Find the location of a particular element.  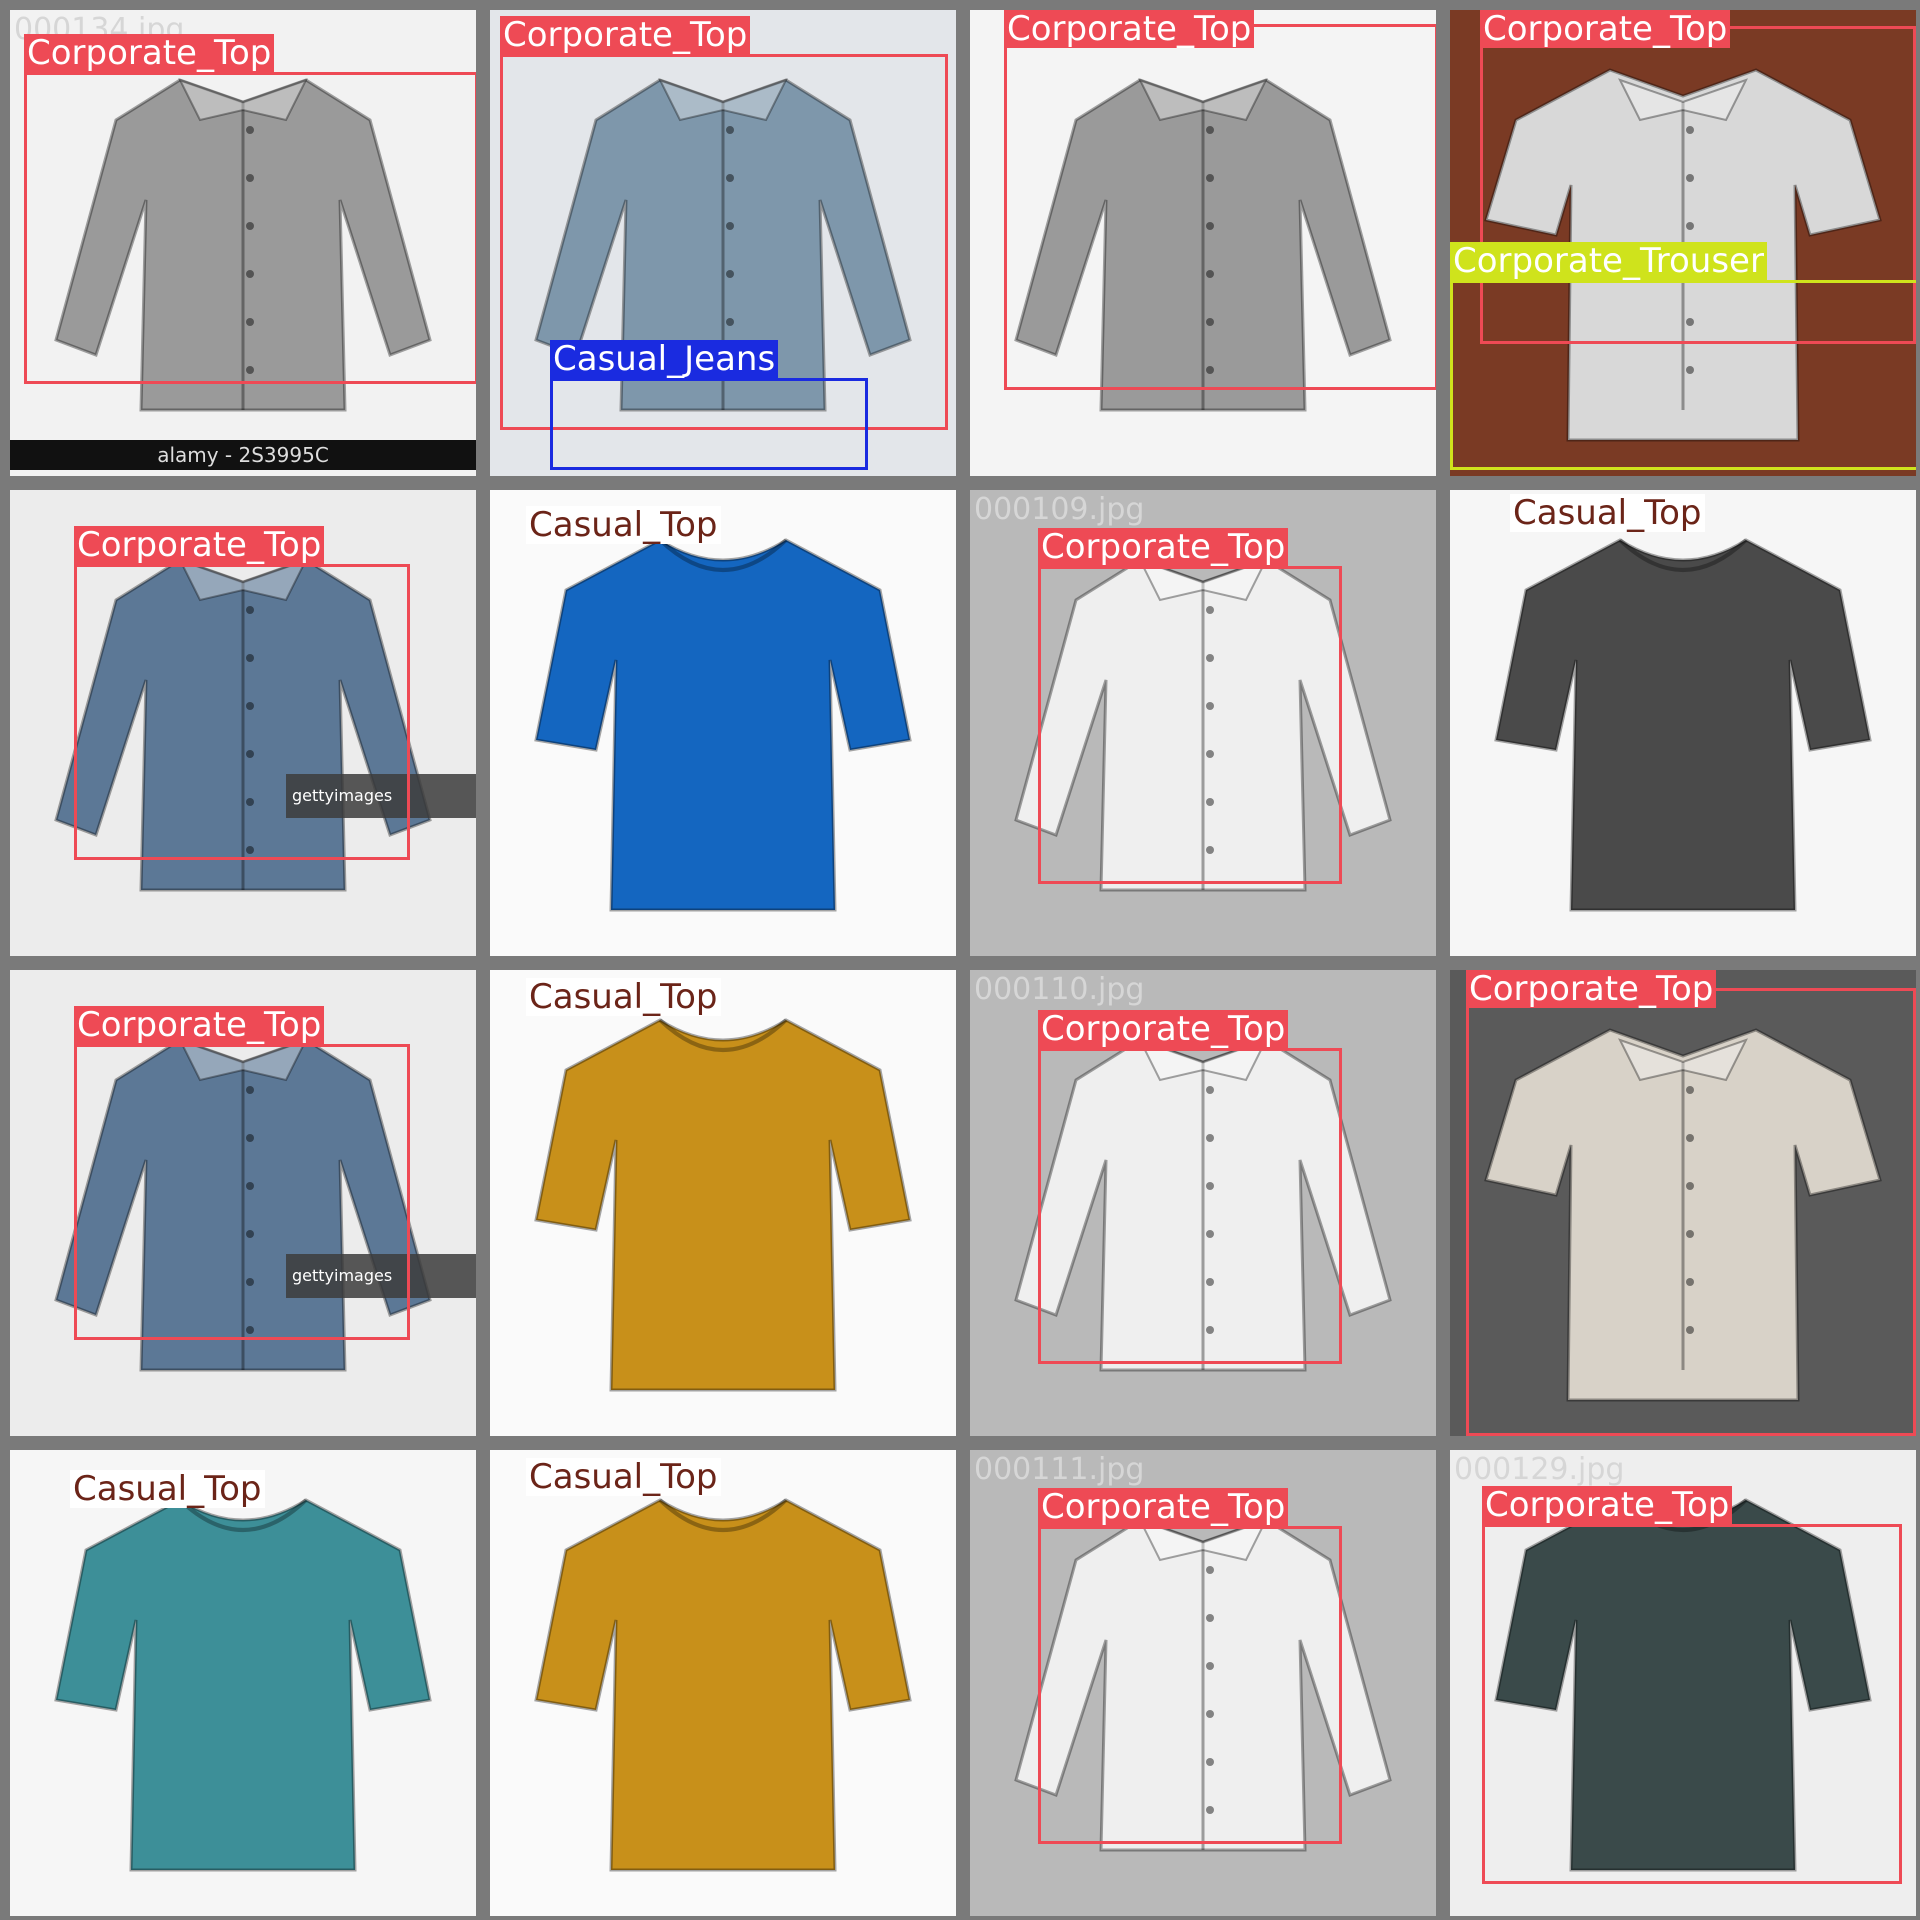

image-filename: 000110.jpg is located at coordinates (1059, 989).